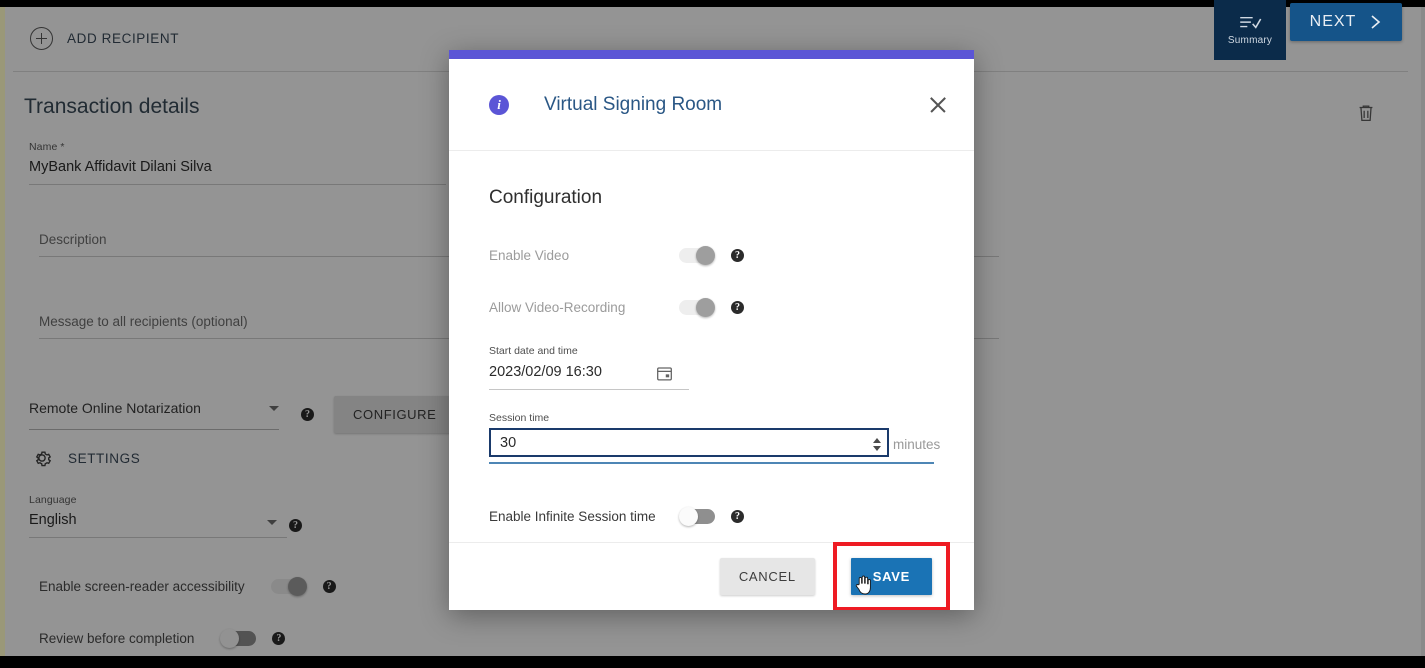 This screenshot has height=668, width=1425. I want to click on enable-video-label: Enable Video, so click(529, 255).